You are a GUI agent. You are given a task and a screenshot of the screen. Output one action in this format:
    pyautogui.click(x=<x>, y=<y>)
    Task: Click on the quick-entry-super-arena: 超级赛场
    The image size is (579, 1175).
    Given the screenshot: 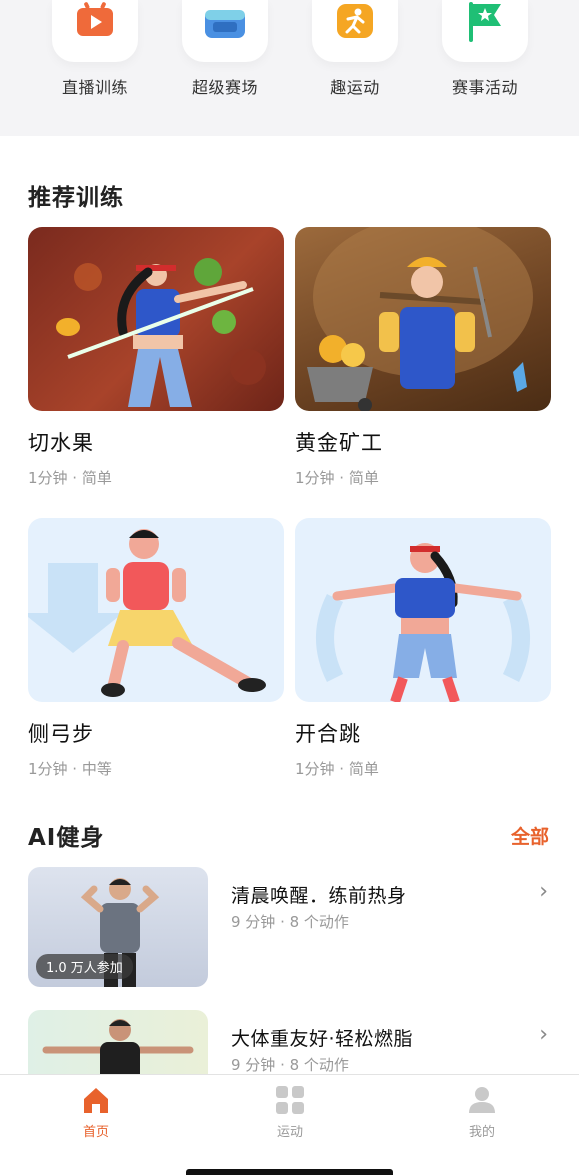 What is the action you would take?
    pyautogui.click(x=225, y=49)
    